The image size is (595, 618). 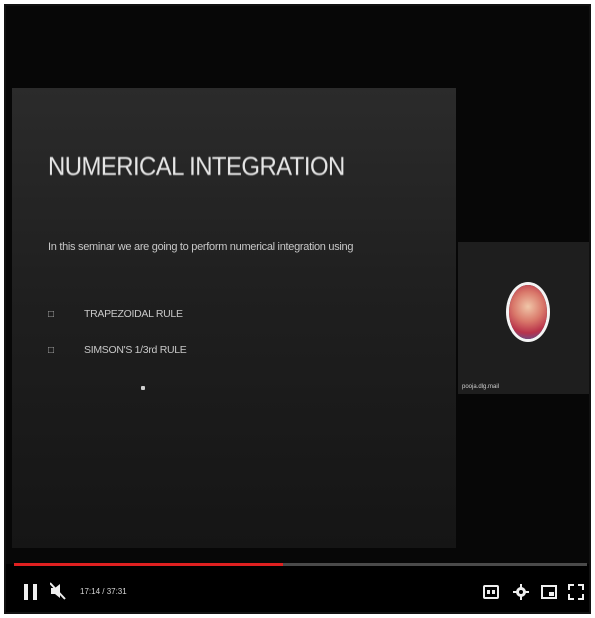 I want to click on mouse-cursor-icon, so click(x=143, y=388).